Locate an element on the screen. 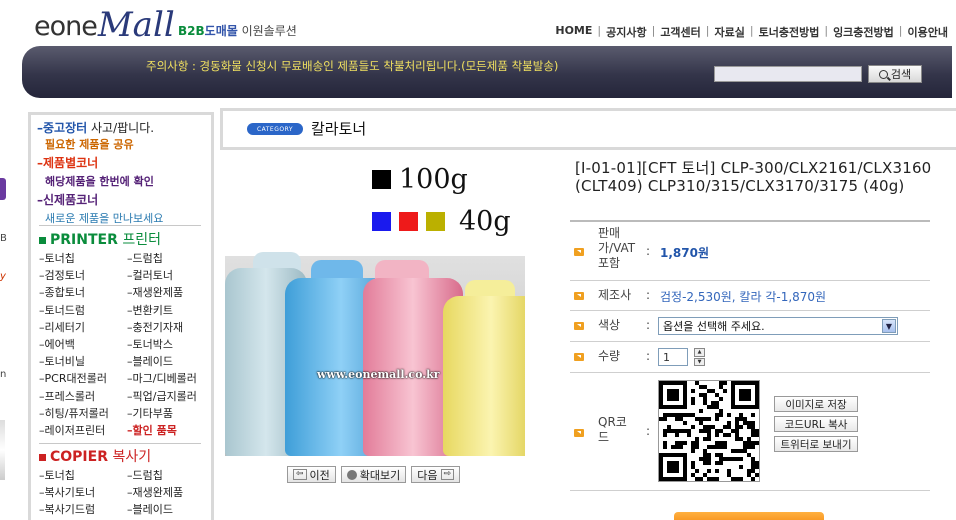 This screenshot has width=956, height=520. quantity-input: 1 is located at coordinates (673, 357).